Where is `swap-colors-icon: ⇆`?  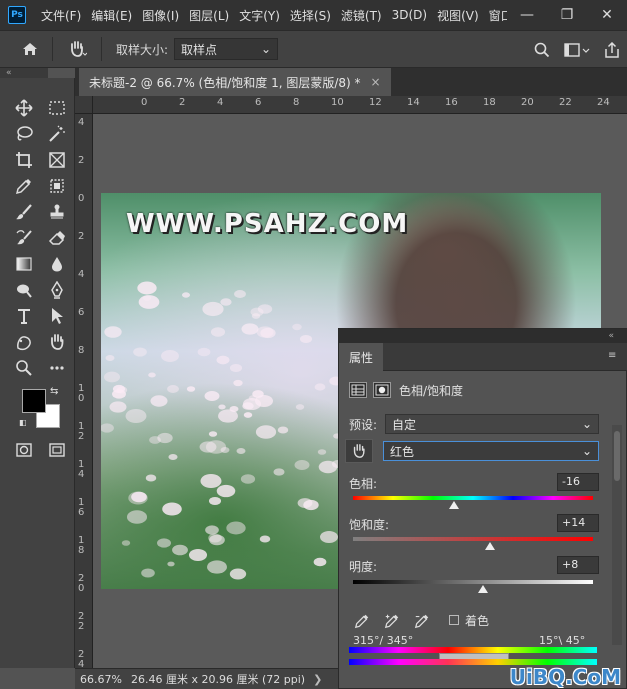 swap-colors-icon: ⇆ is located at coordinates (56, 392).